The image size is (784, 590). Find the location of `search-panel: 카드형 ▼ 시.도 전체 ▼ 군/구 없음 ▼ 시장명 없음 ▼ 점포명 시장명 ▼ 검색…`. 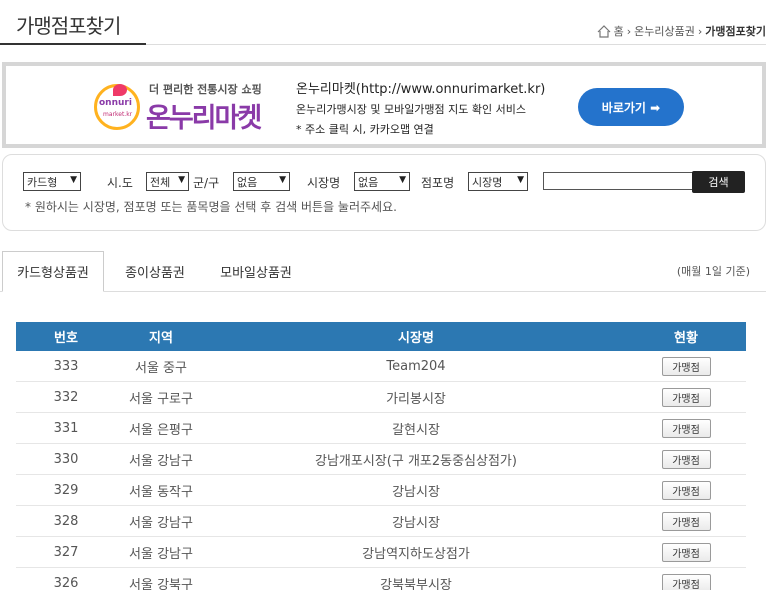

search-panel: 카드형 ▼ 시.도 전체 ▼ 군/구 없음 ▼ 시장명 없음 ▼ 점포명 시장명 ▼ 검색… is located at coordinates (384, 192).